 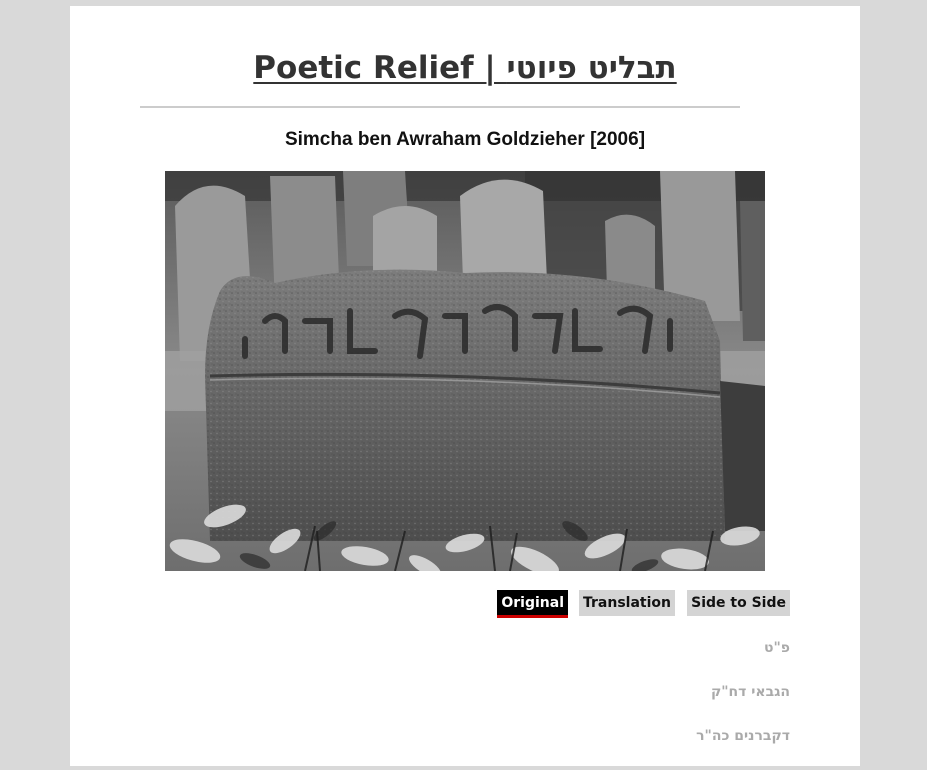 I want to click on poem-title: Simcha ben Awraham Goldzieher [2006], so click(x=465, y=139).